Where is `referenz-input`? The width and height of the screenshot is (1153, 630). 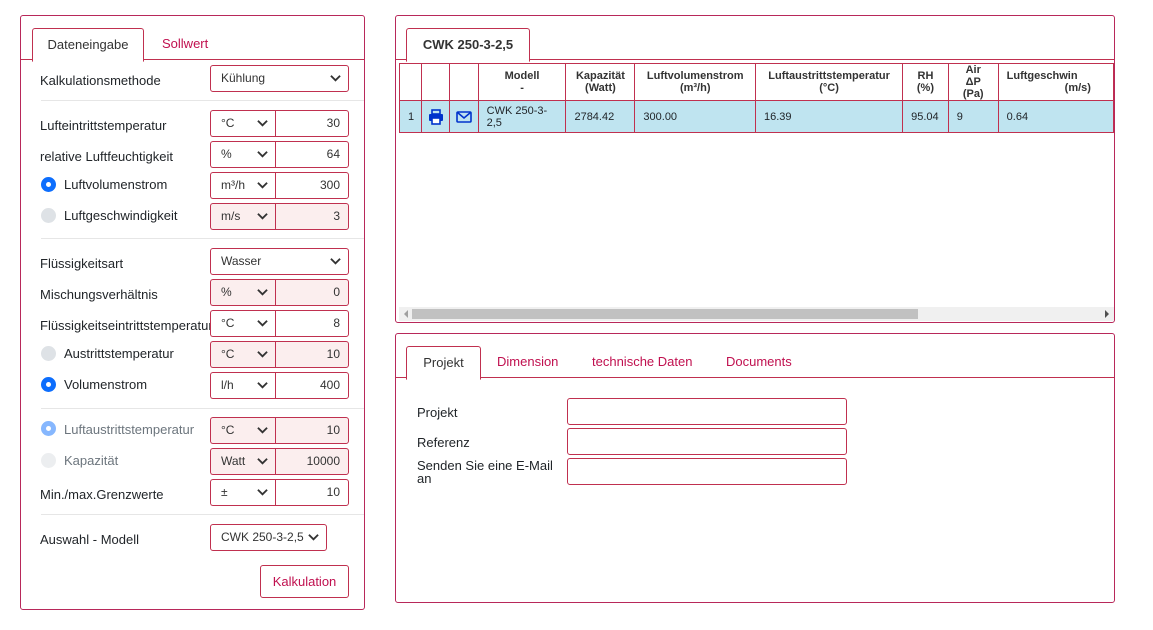 referenz-input is located at coordinates (707, 441).